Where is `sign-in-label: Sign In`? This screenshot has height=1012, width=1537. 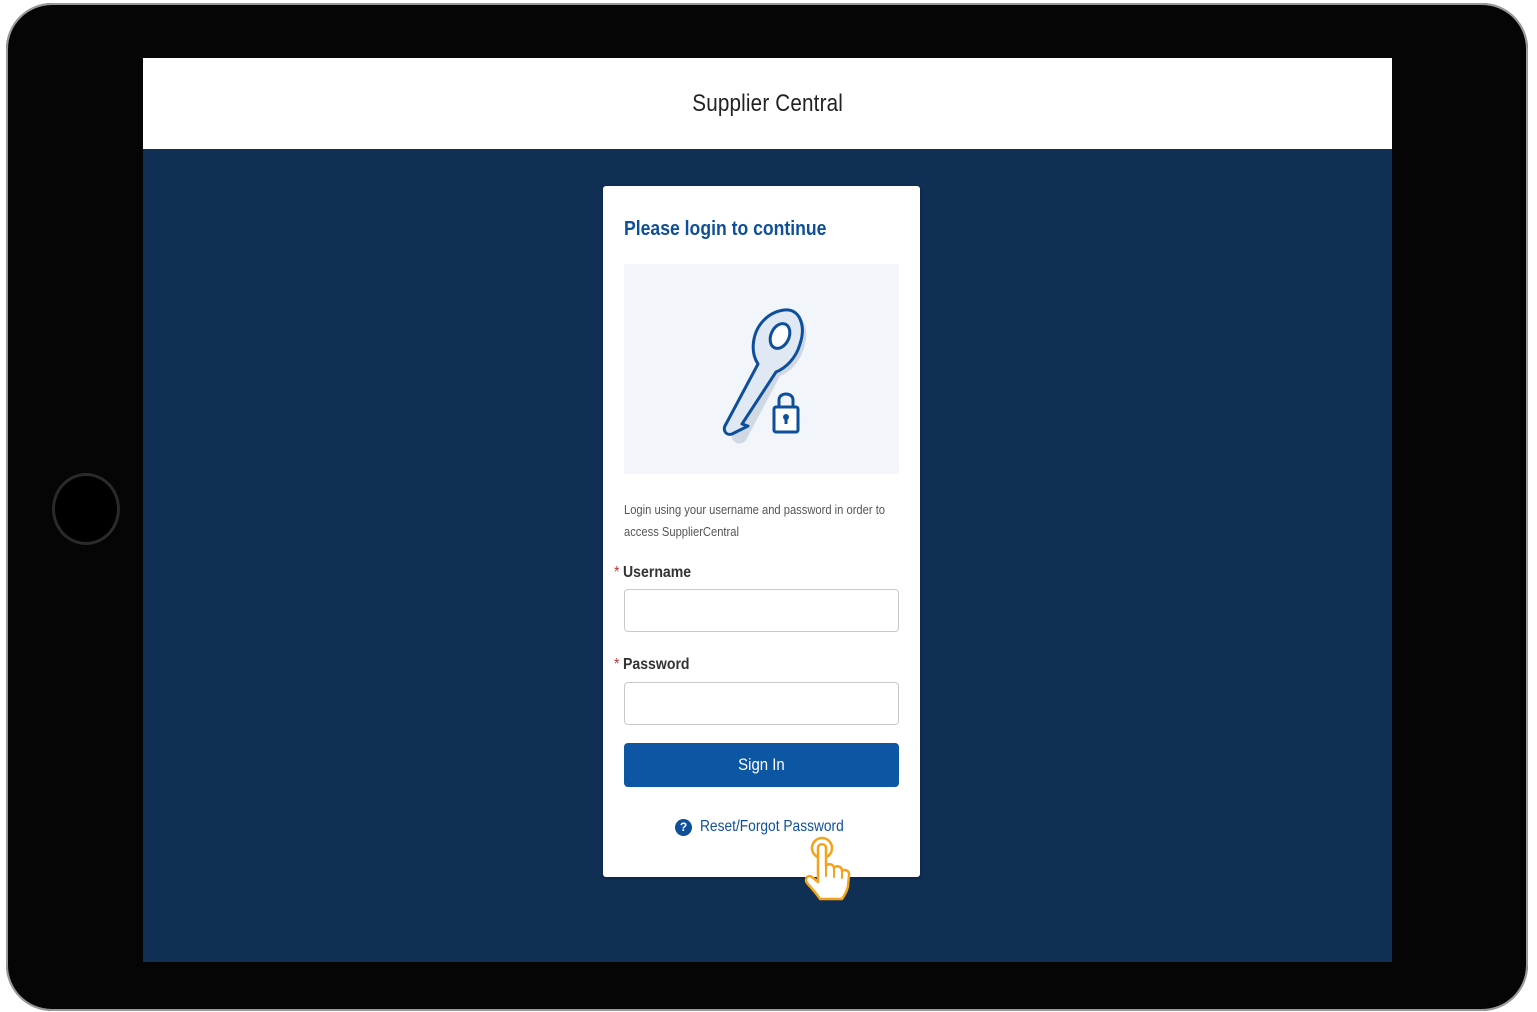
sign-in-label: Sign In is located at coordinates (761, 764).